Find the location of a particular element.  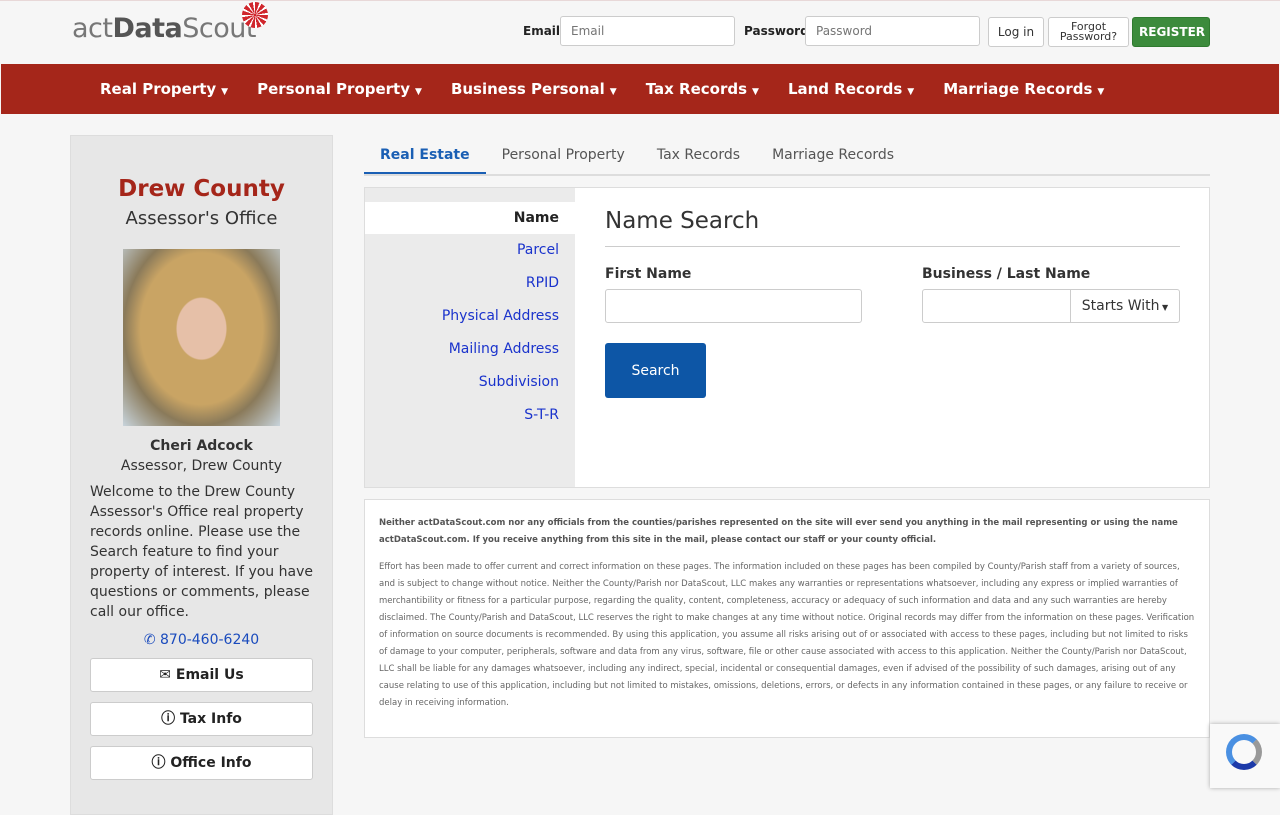

recaptcha-icon is located at coordinates (1244, 752).